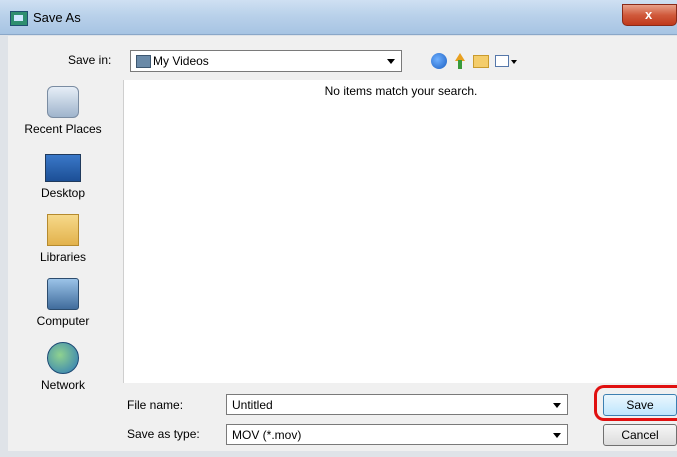 This screenshot has width=677, height=457. I want to click on place-label: Recent Places, so click(63, 129).